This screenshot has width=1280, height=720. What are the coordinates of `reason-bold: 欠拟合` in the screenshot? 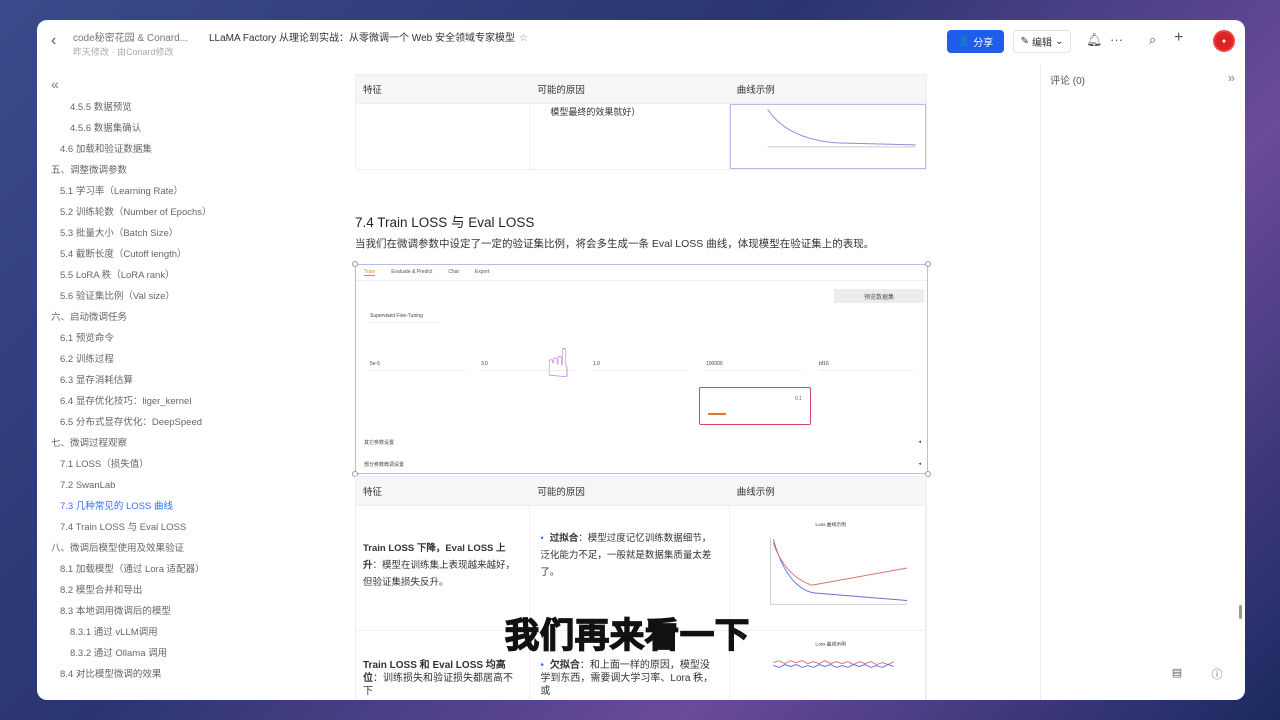 It's located at (564, 665).